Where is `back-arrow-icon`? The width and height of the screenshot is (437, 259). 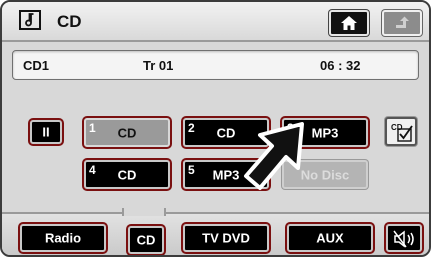 back-arrow-icon is located at coordinates (402, 22).